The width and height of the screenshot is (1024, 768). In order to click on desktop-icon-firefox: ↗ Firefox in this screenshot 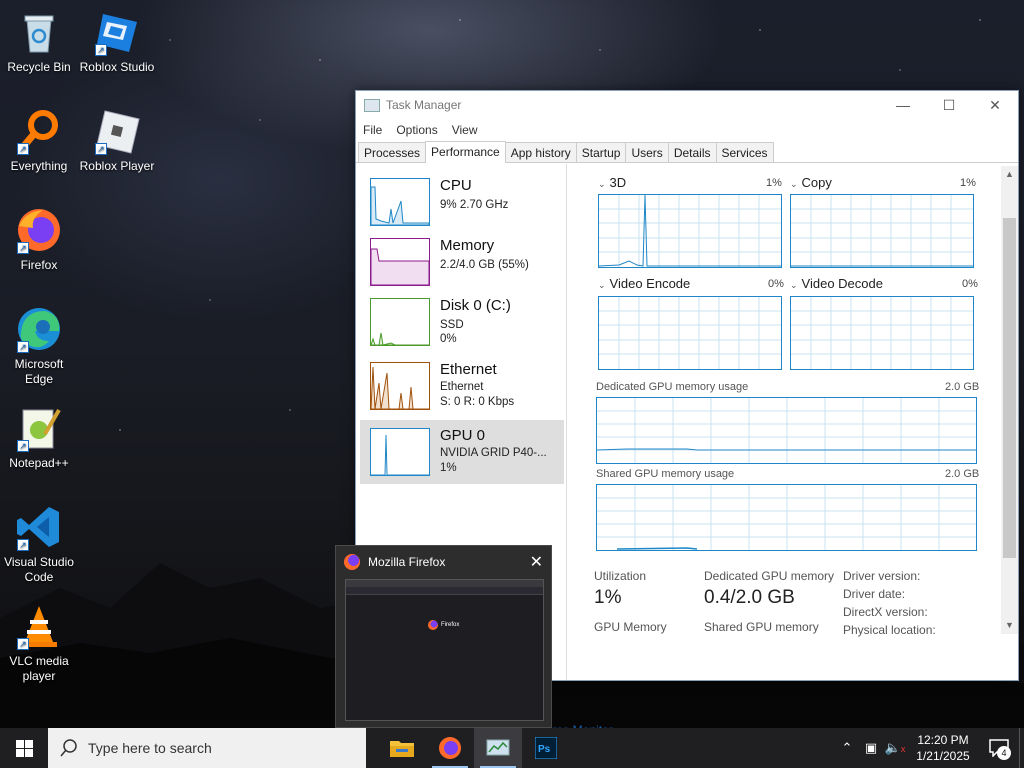, I will do `click(39, 239)`.